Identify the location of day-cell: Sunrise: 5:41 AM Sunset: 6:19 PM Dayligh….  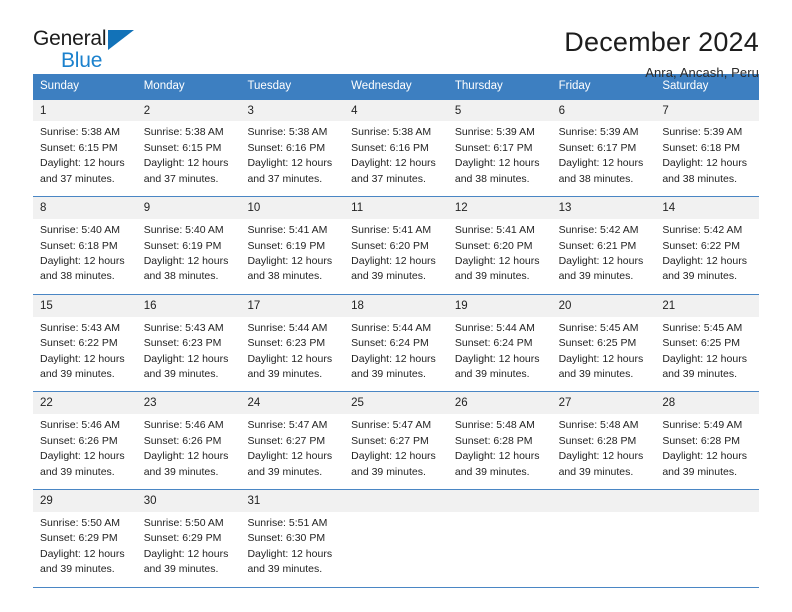
(292, 256).